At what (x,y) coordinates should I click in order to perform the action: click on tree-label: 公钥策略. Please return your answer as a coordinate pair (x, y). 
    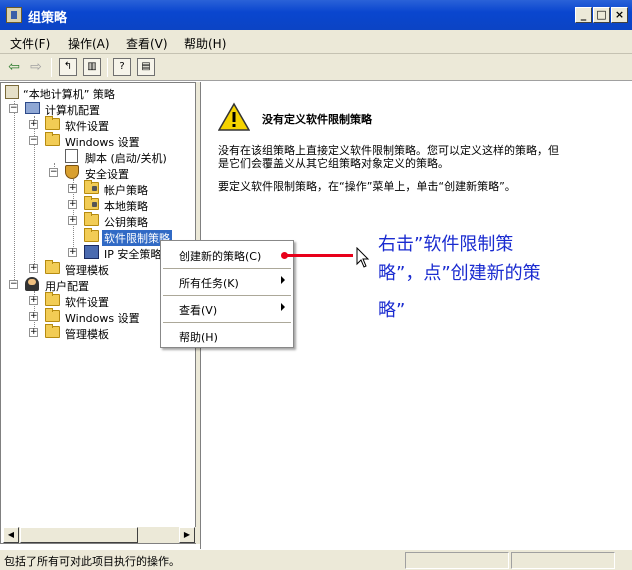
    Looking at the image, I should click on (126, 222).